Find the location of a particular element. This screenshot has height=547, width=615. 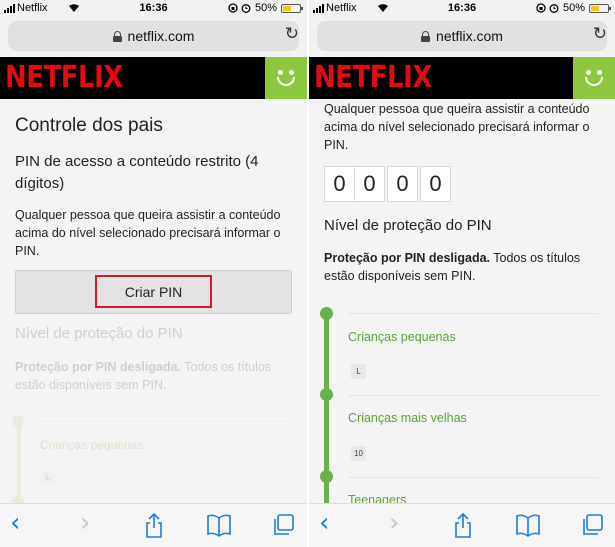

pin-input: 0 0 0 0 is located at coordinates (387, 184).